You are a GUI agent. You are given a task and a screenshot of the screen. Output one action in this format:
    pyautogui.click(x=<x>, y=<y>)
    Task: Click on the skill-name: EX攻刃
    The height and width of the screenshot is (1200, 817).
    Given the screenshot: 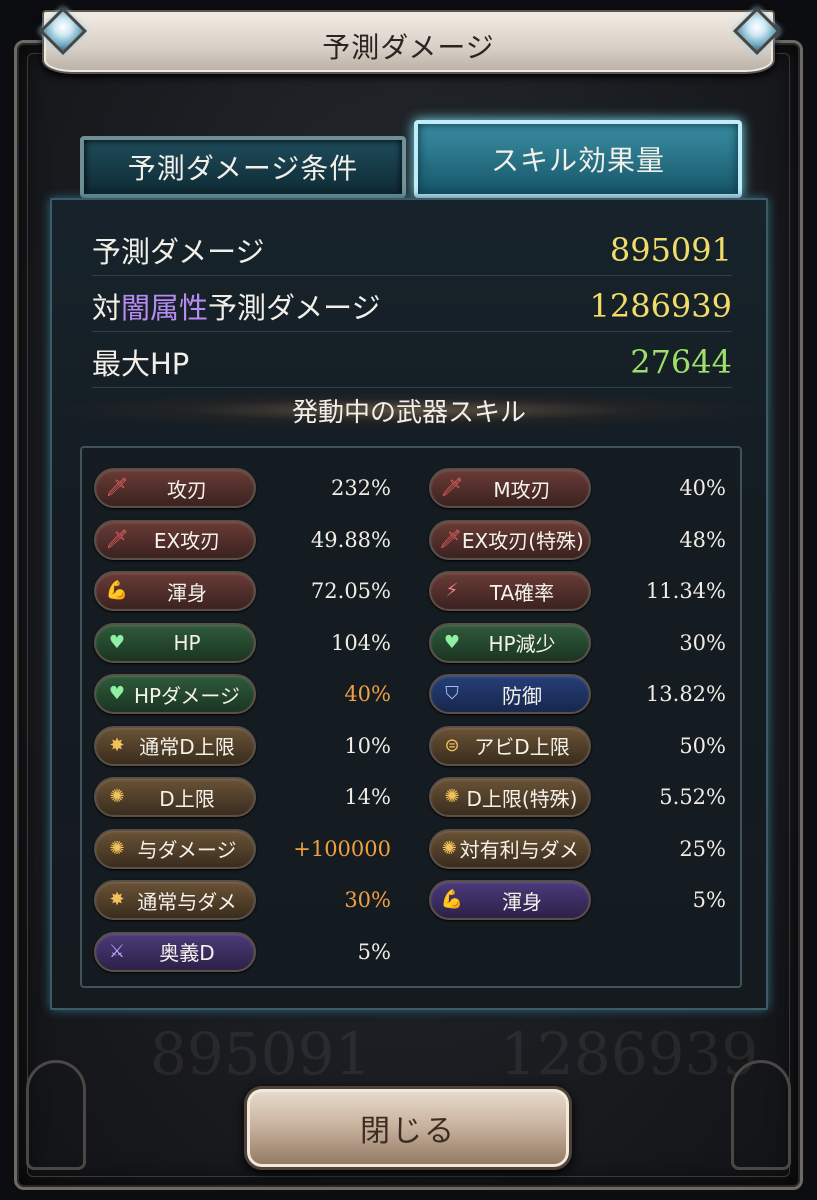 What is the action you would take?
    pyautogui.click(x=187, y=541)
    